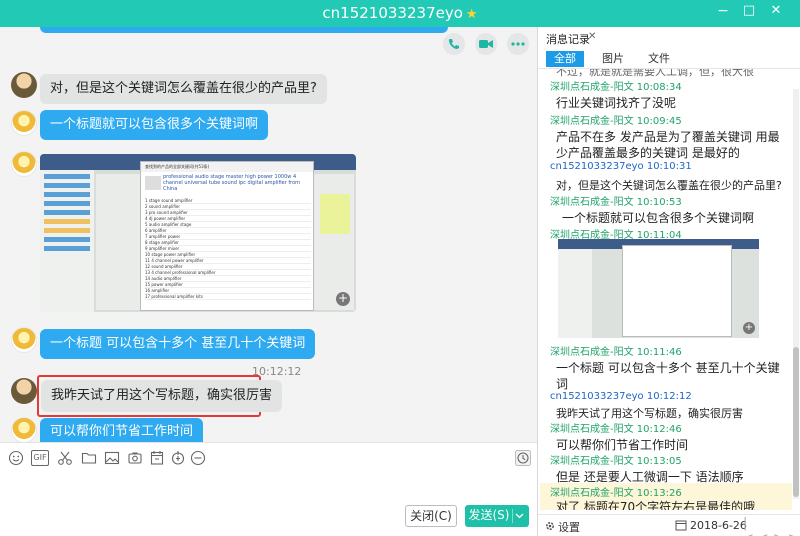  What do you see at coordinates (227, 167) in the screenshot?
I see `dialog-title: 查找到的产品的全部关键词(共53条)` at bounding box center [227, 167].